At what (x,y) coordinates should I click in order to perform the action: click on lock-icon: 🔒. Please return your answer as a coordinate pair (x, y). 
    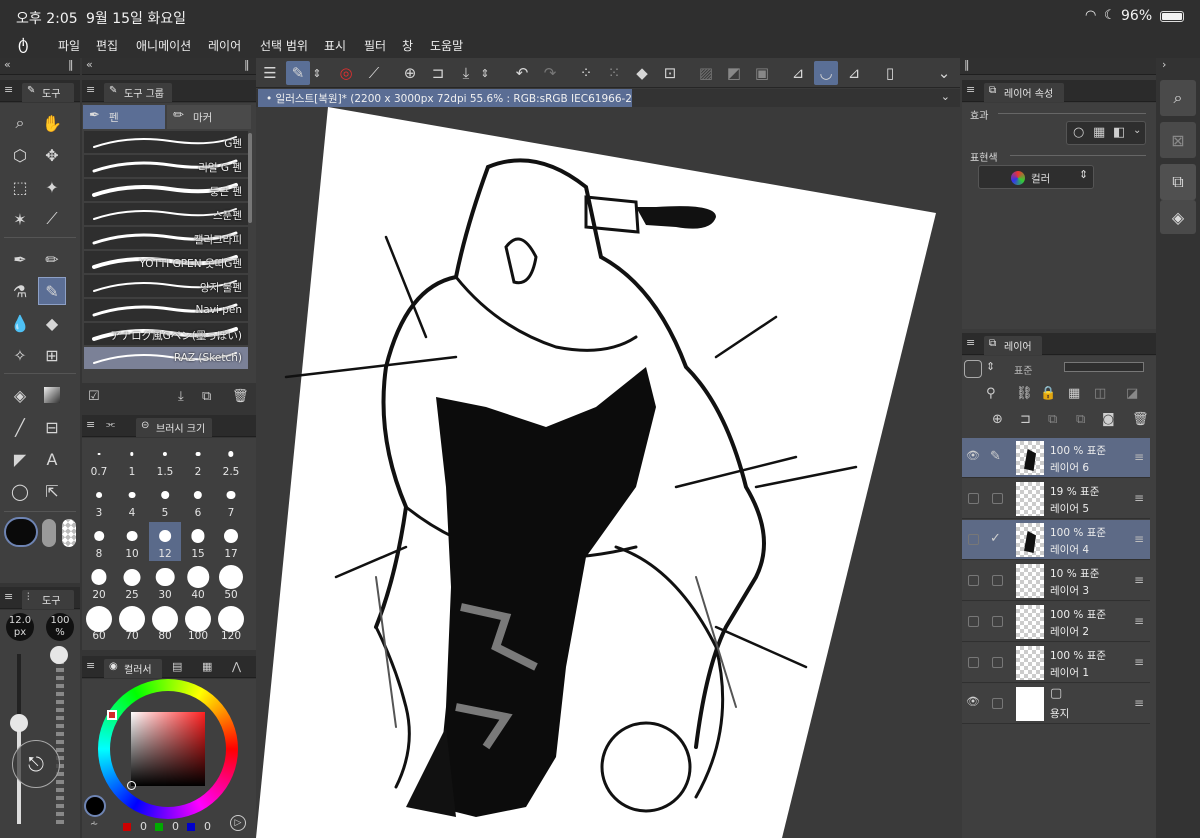
    Looking at the image, I should click on (1048, 393).